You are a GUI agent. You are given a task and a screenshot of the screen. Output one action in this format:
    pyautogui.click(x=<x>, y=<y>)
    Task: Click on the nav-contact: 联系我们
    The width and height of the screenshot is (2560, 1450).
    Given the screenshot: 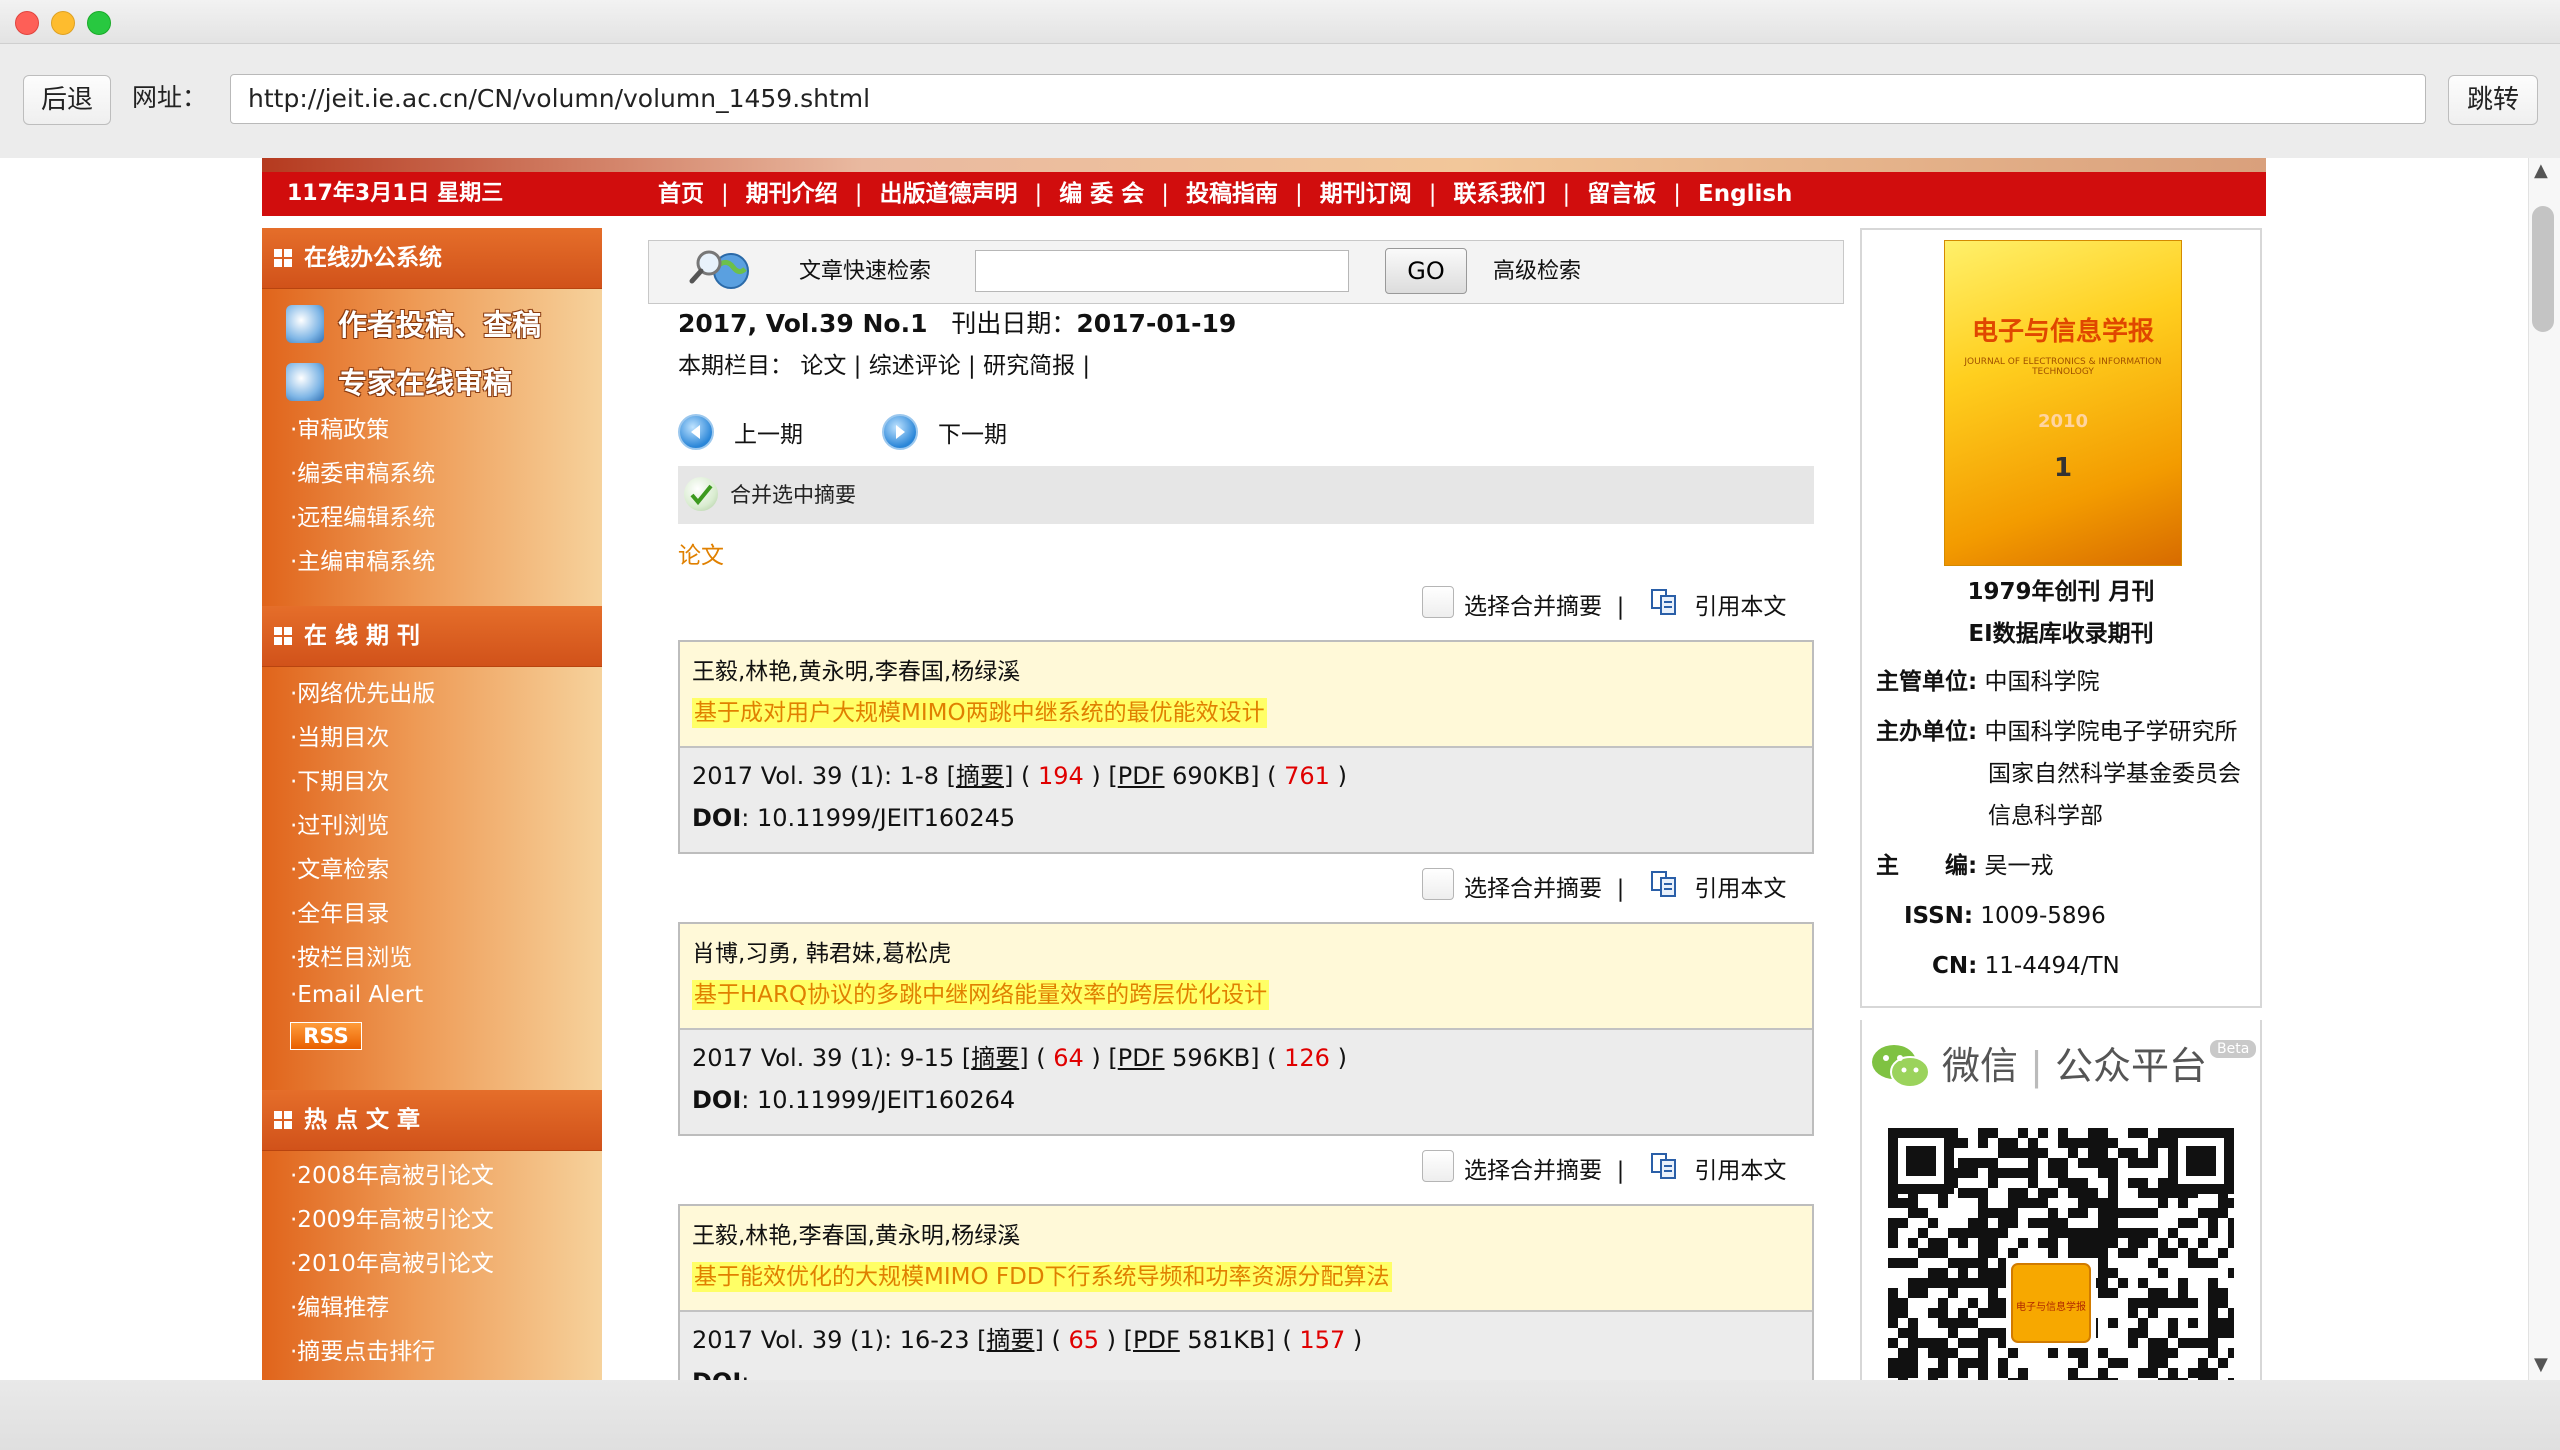 What is the action you would take?
    pyautogui.click(x=1500, y=194)
    